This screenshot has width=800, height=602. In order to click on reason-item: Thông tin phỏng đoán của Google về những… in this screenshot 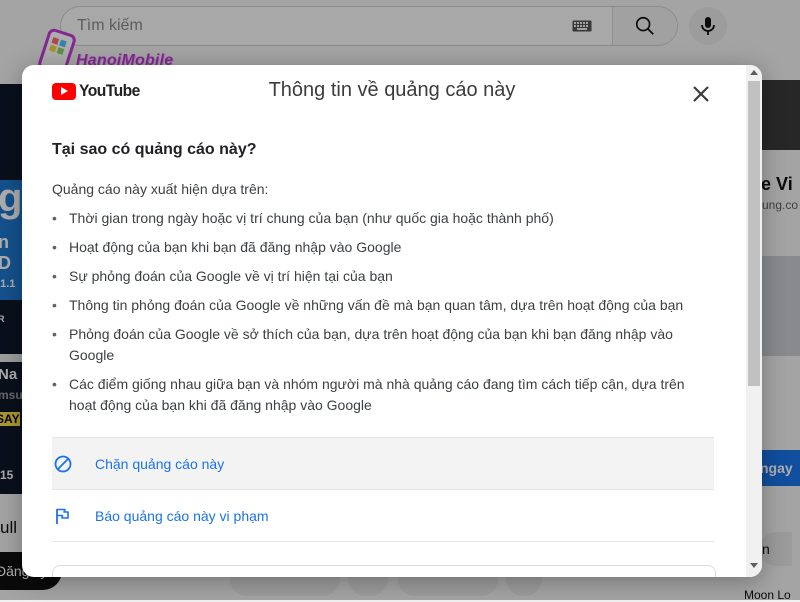, I will do `click(383, 305)`.